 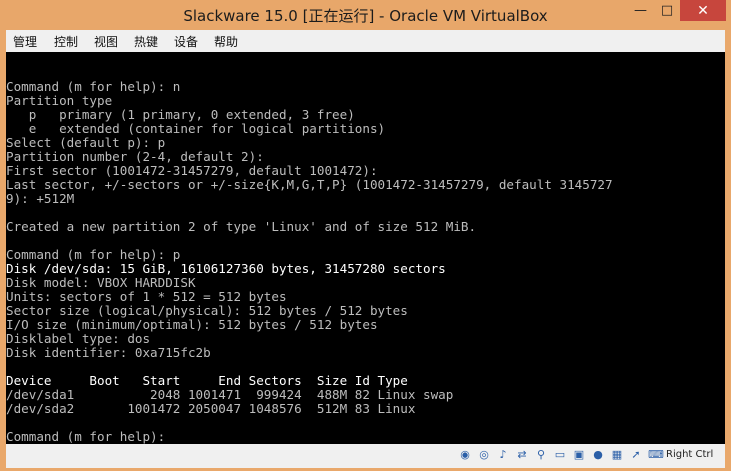 What do you see at coordinates (560, 455) in the screenshot?
I see `shared-folder-icon: ▭` at bounding box center [560, 455].